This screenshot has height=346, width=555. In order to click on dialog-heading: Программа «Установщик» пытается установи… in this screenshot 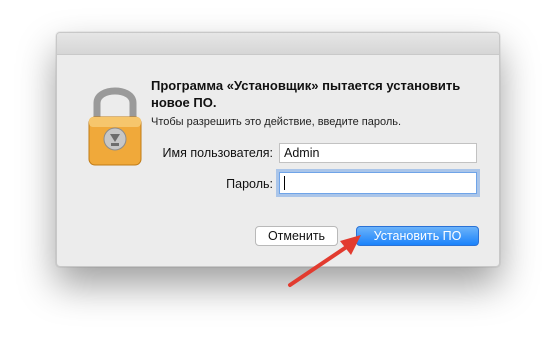, I will do `click(306, 94)`.